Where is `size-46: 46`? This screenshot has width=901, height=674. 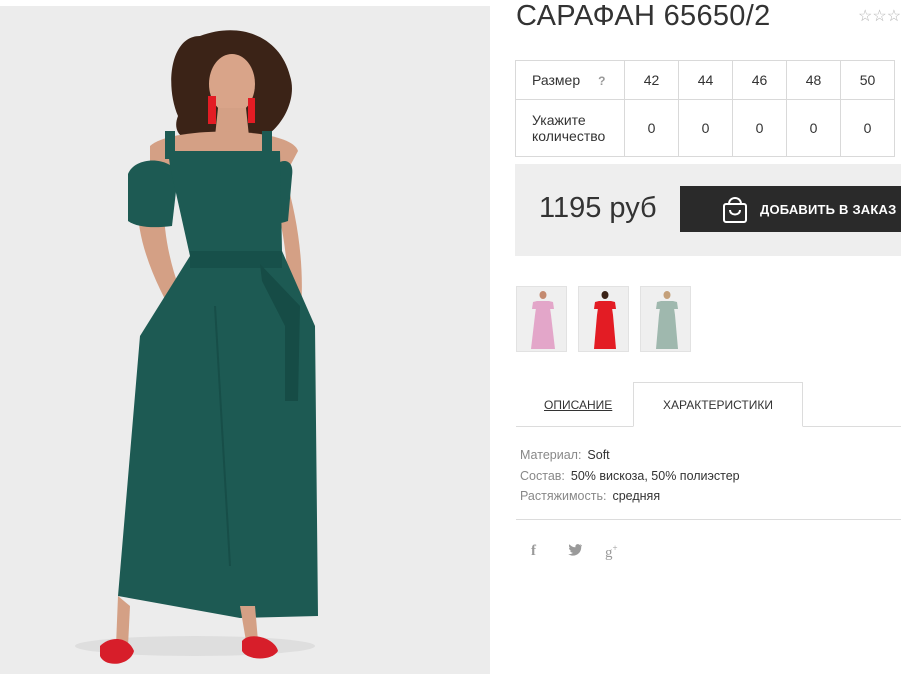 size-46: 46 is located at coordinates (759, 80).